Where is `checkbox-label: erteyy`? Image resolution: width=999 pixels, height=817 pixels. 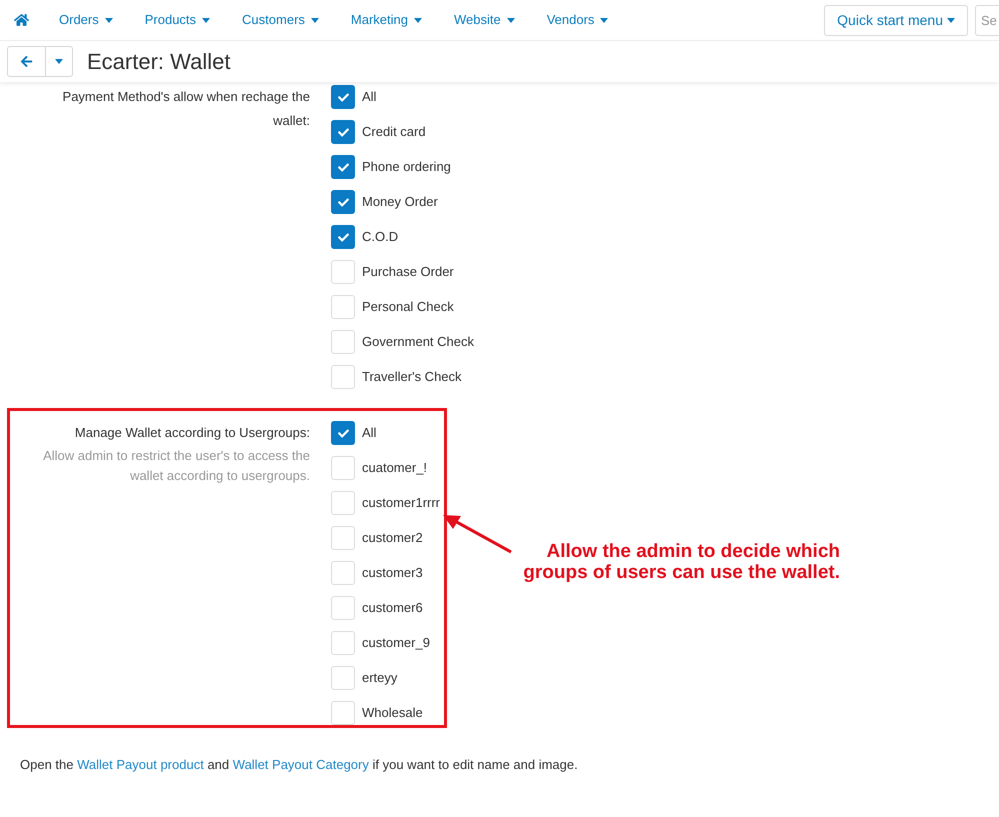
checkbox-label: erteyy is located at coordinates (380, 678).